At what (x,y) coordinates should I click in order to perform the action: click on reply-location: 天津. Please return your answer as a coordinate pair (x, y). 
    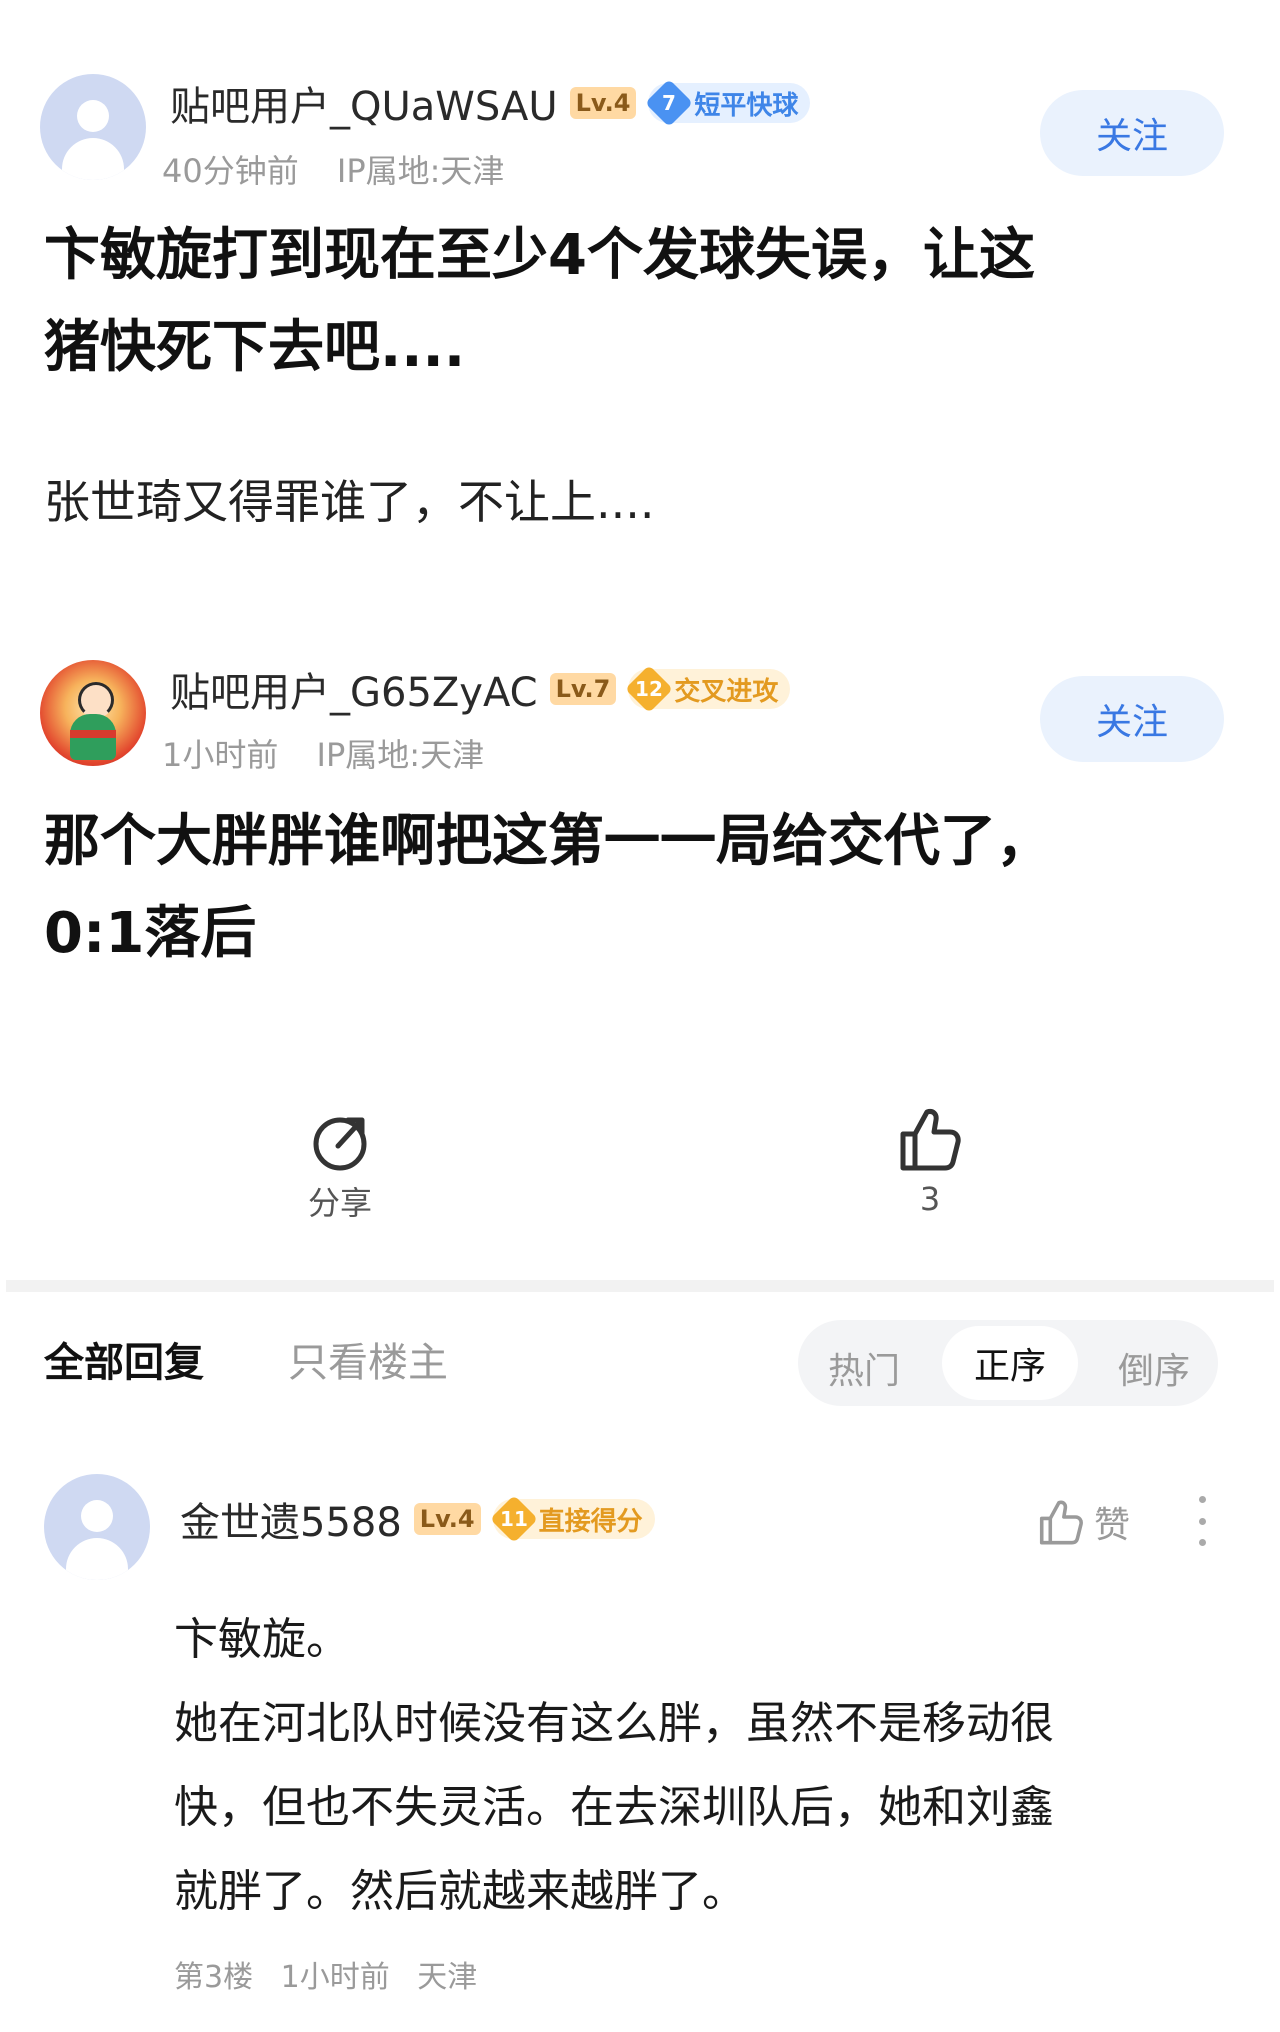
    Looking at the image, I should click on (447, 1977).